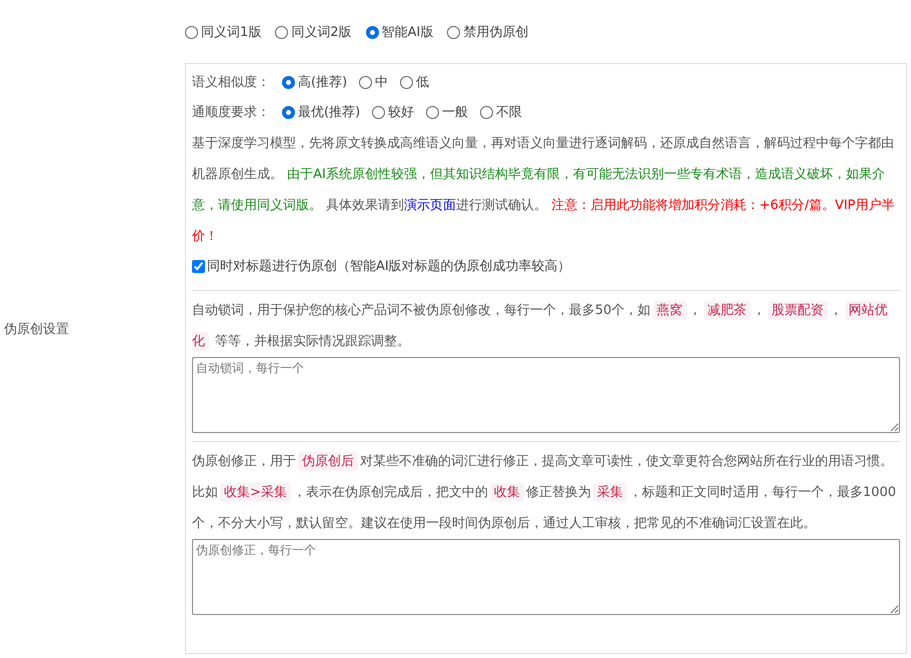 The image size is (911, 658). I want to click on description-text: 基于深度学习模型，先将原文转换成高维语义向量，再对语义向量进行逐词解码，还原成自然语言，解码过程中每个字都由机器原创生成。 由于AI系统原创性较强，但其知识结构毕竟有限，有可能无法识别一些专有术语，造成语义破坏，如果介意，请使用同义词版。 具体效果请到演示页面进行测试确认。 注意：启用此功能将增加积分消耗：+6积分/篇。VIP用户半价！, so click(544, 190).